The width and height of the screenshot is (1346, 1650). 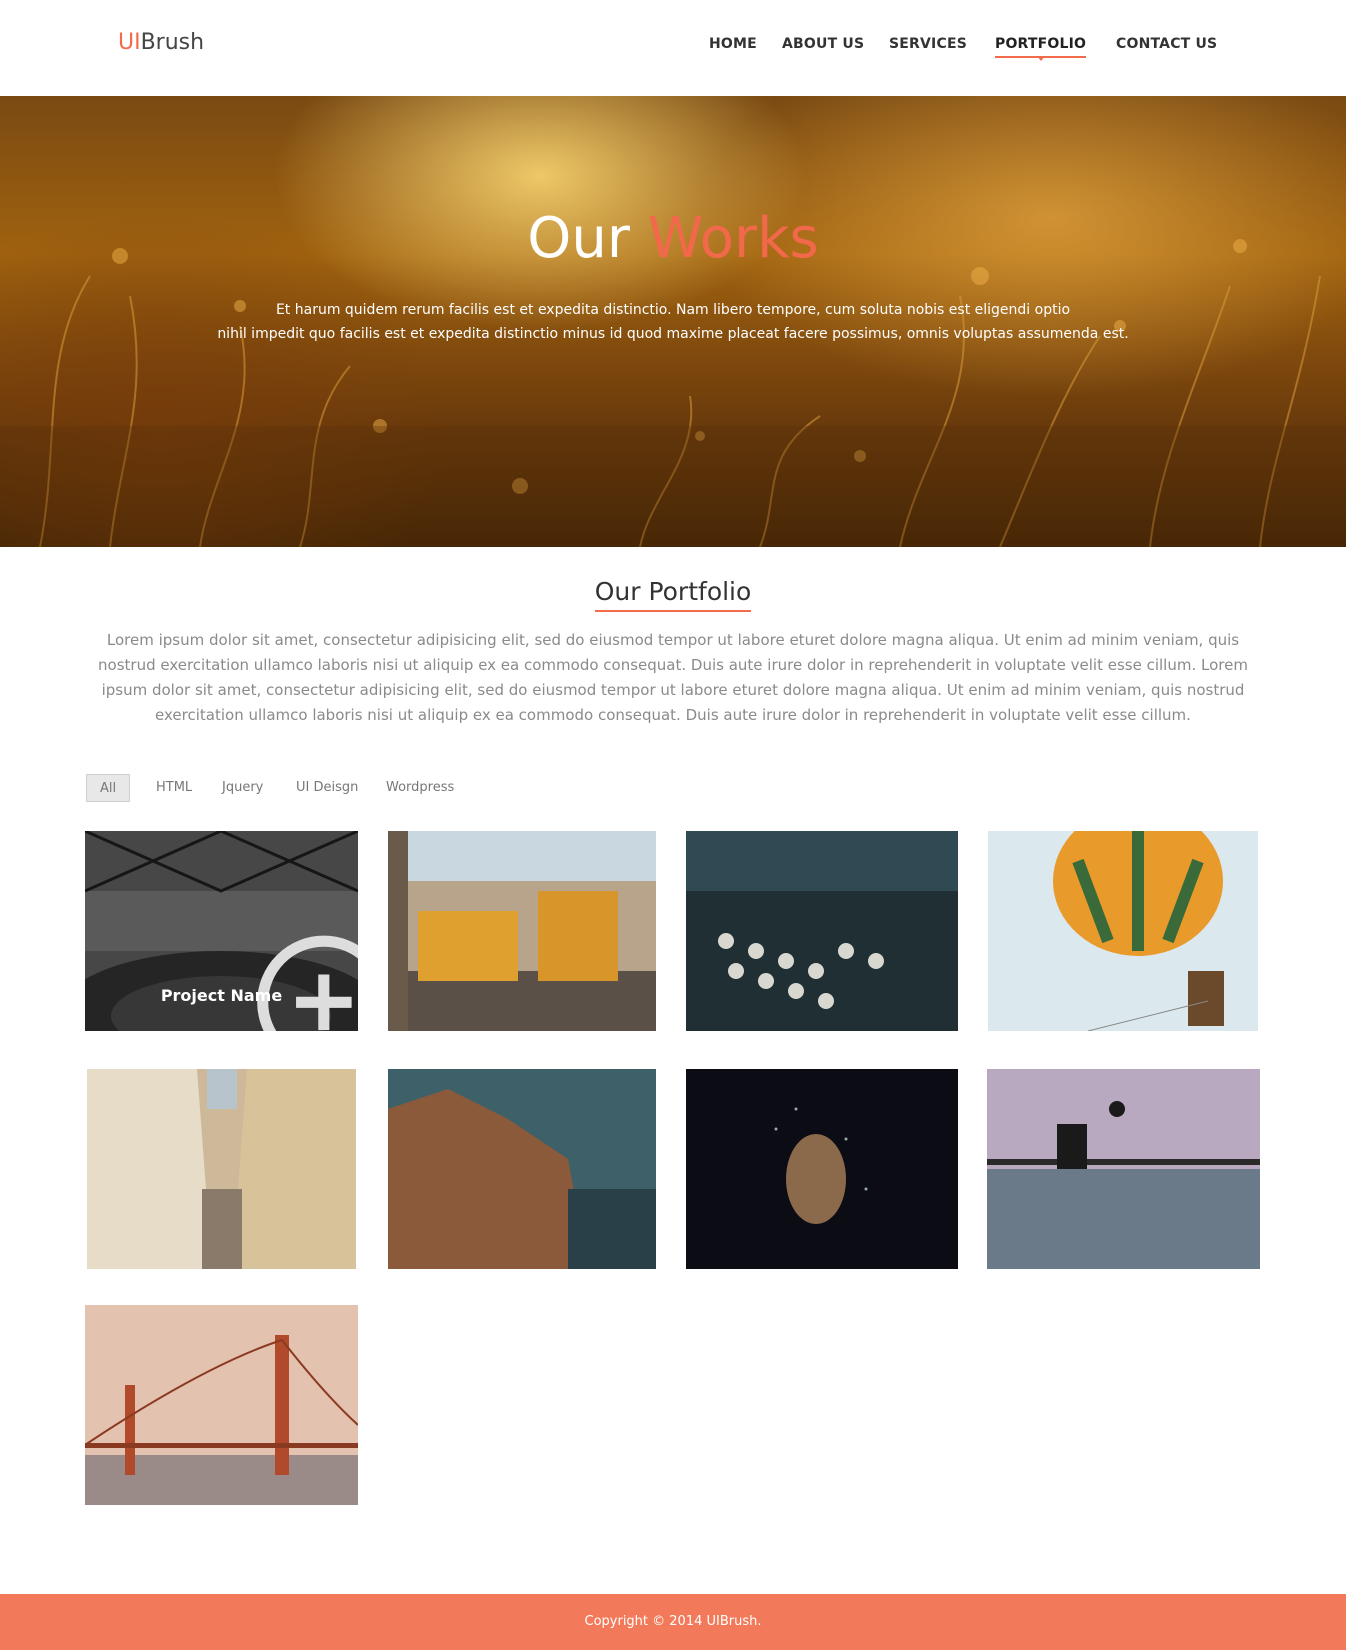 I want to click on nav-portfolio: PORTFOLIO, so click(x=1041, y=48).